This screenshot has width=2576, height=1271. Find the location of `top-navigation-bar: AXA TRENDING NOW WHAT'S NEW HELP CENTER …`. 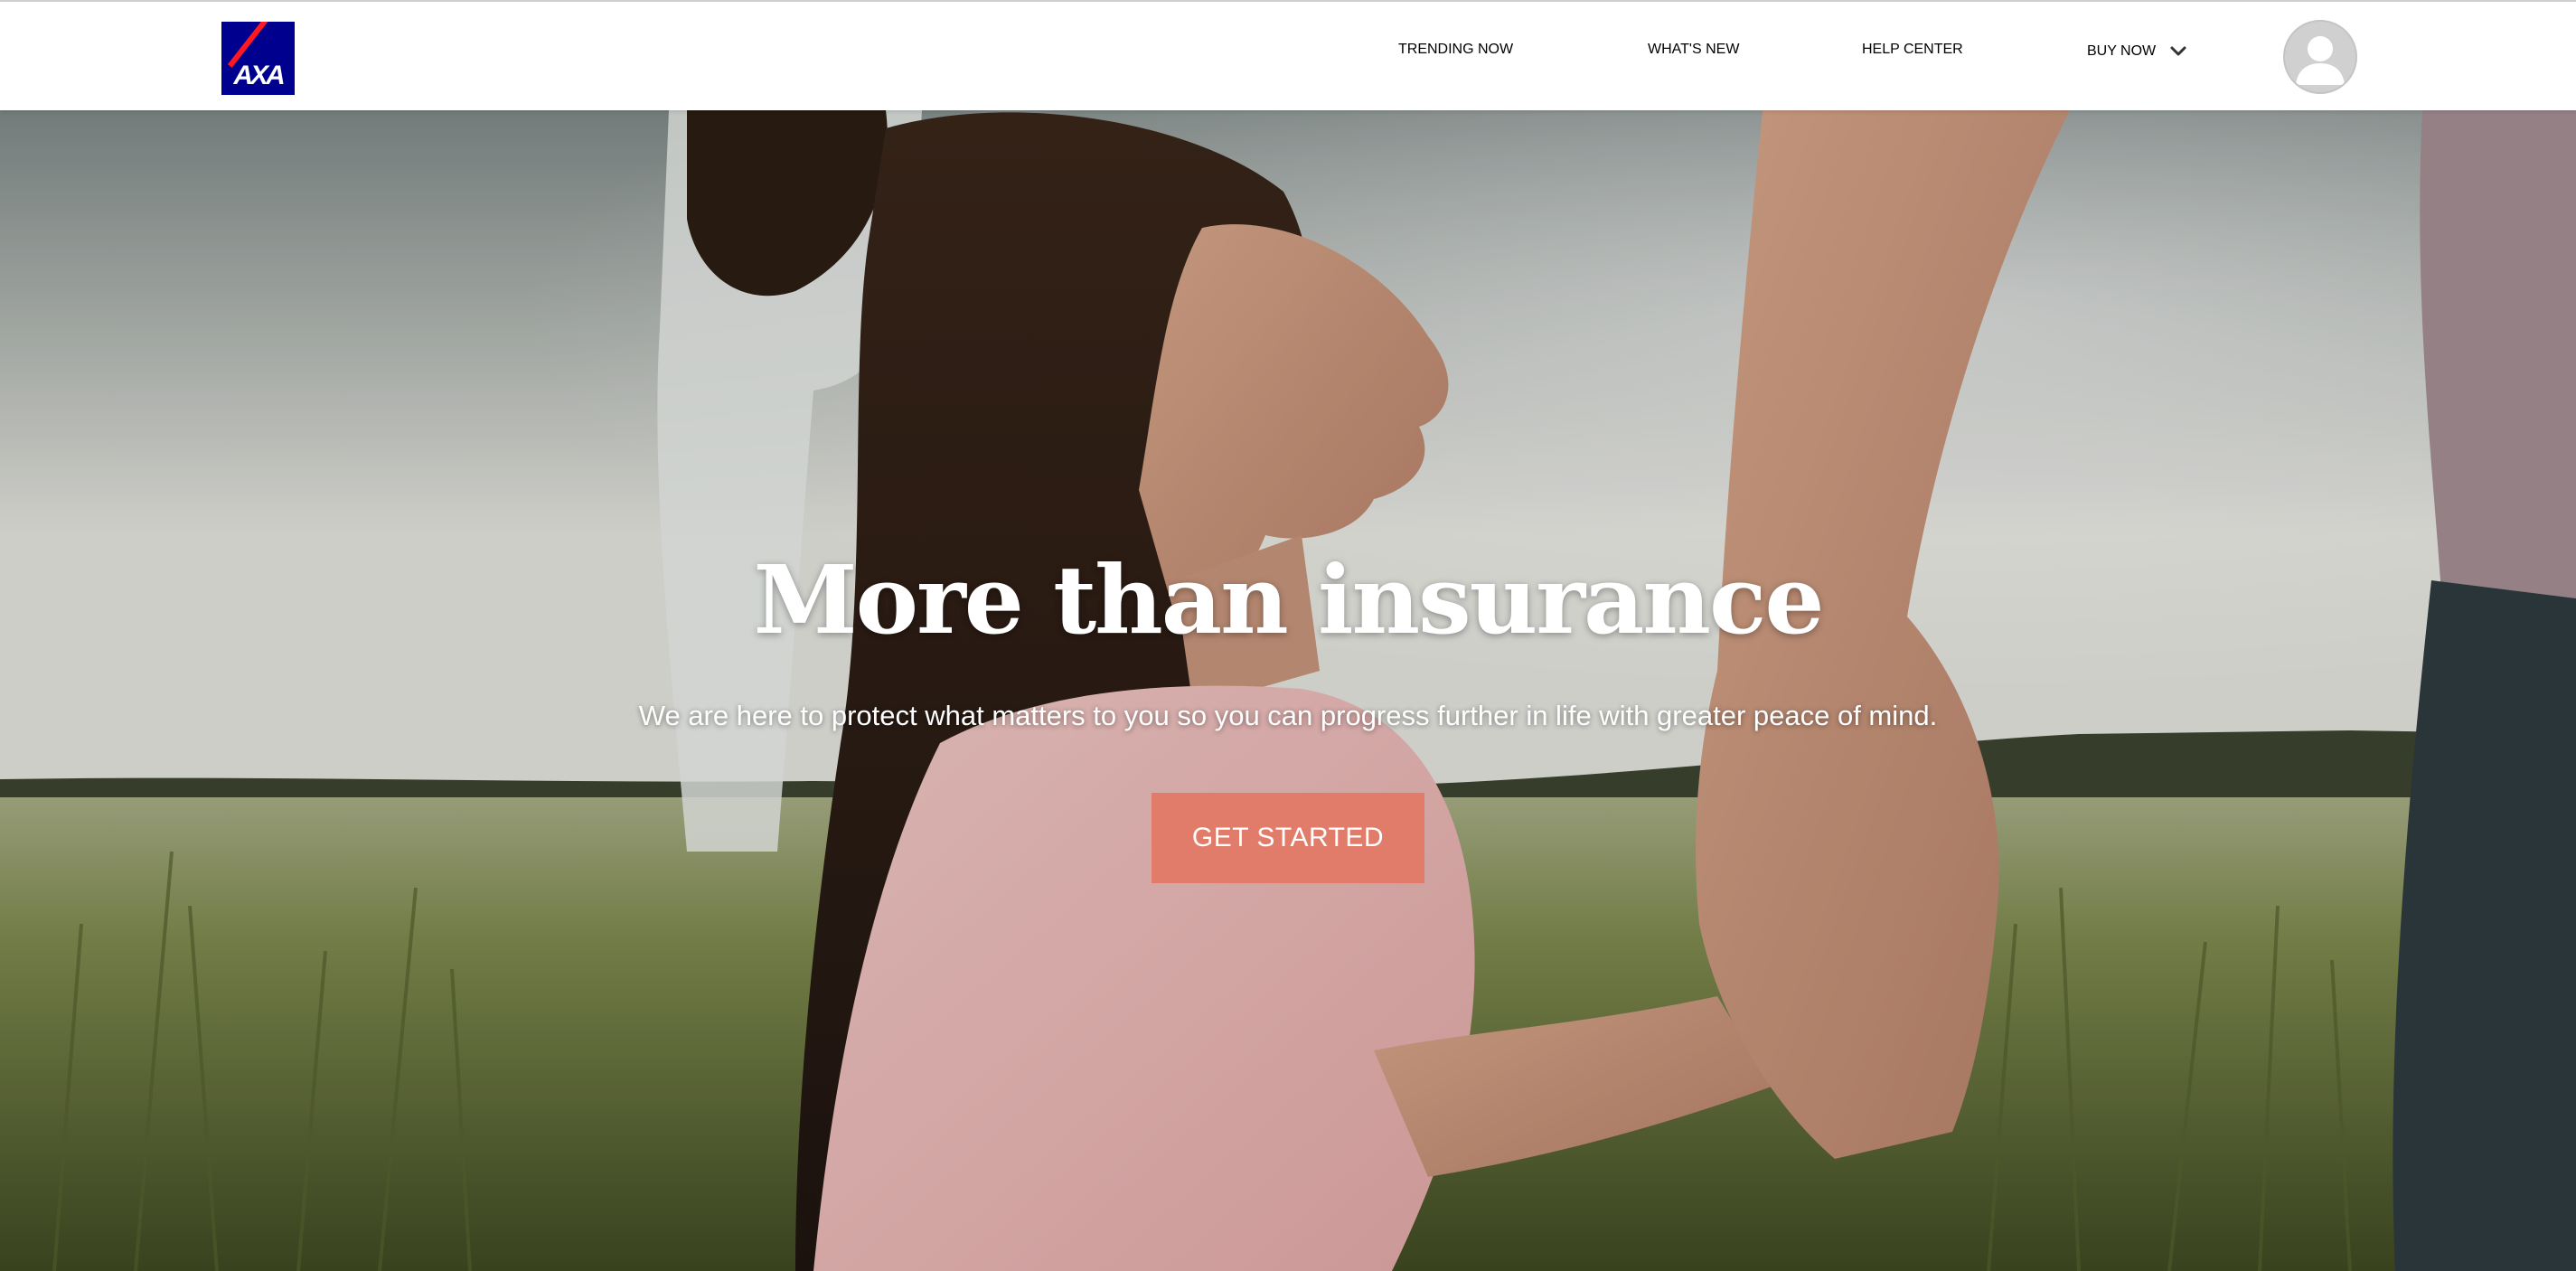

top-navigation-bar: AXA TRENDING NOW WHAT'S NEW HELP CENTER … is located at coordinates (1288, 55).